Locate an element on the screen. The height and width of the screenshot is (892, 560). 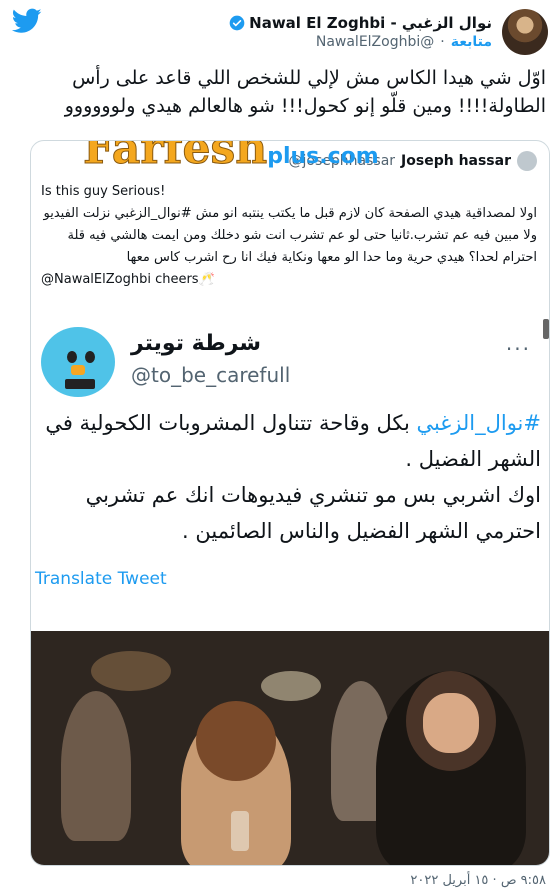
quote-first-line: Is this guy Serious! is located at coordinates (103, 191).